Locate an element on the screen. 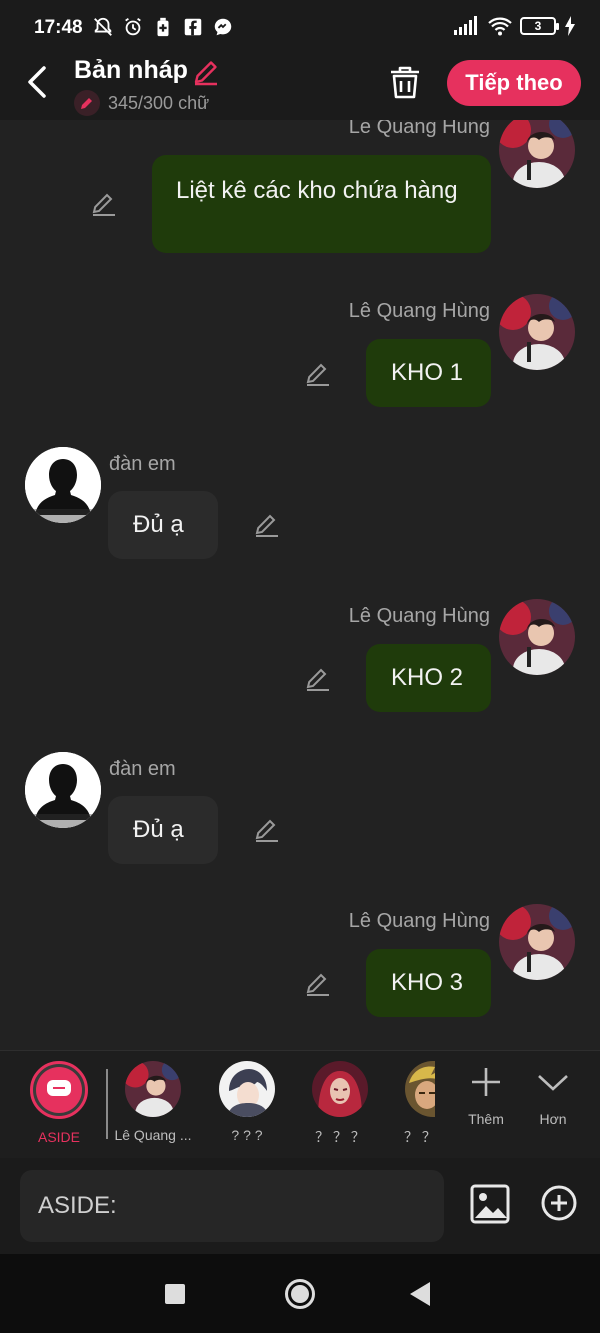 The height and width of the screenshot is (1333, 600). image-icon is located at coordinates (490, 1204).